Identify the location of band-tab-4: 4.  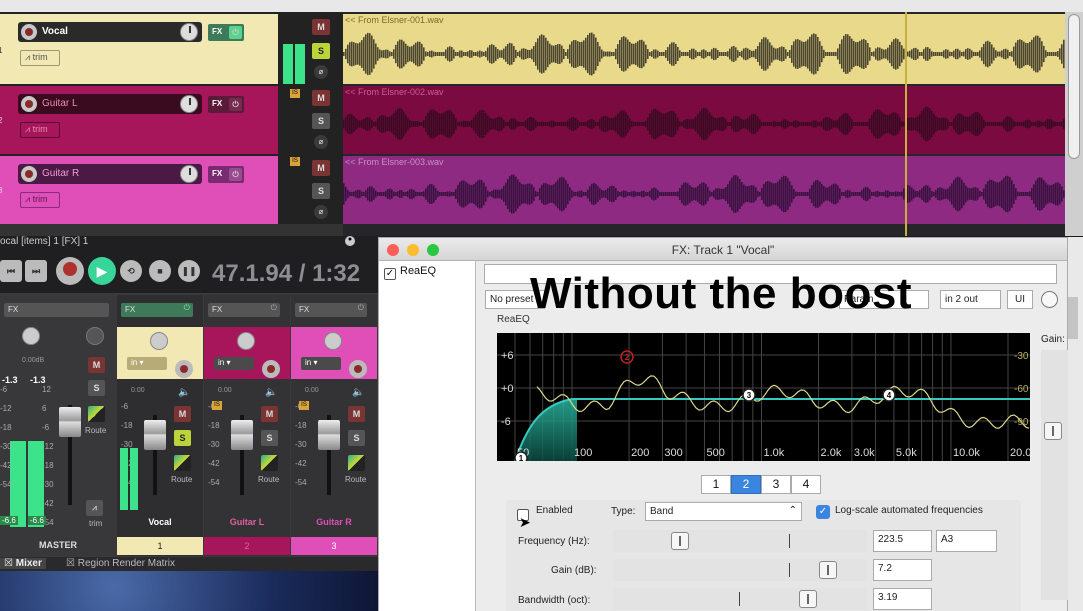
(806, 484).